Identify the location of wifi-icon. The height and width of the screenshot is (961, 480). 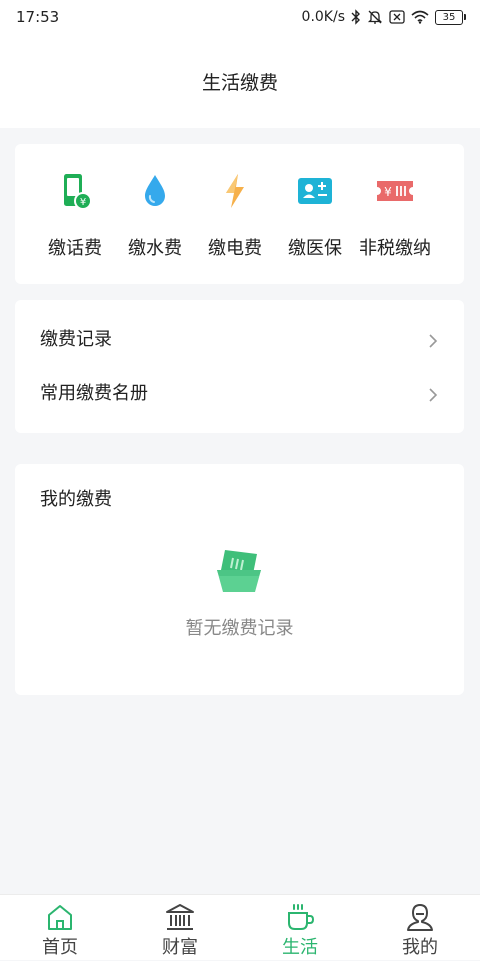
(420, 17).